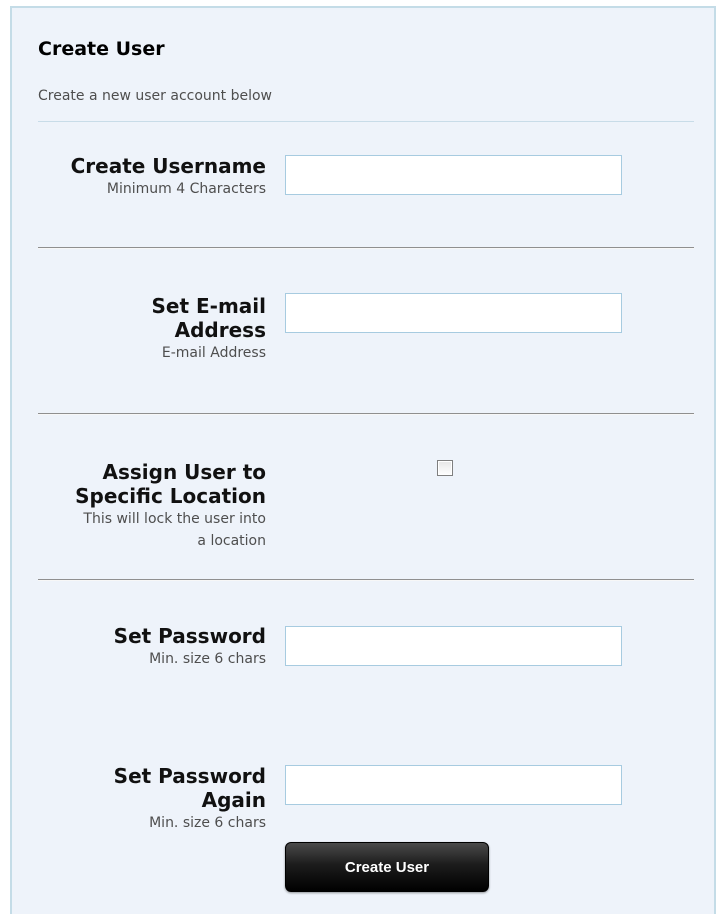 The height and width of the screenshot is (914, 718). Describe the element at coordinates (445, 468) in the screenshot. I see `assign-location-checkbox` at that location.